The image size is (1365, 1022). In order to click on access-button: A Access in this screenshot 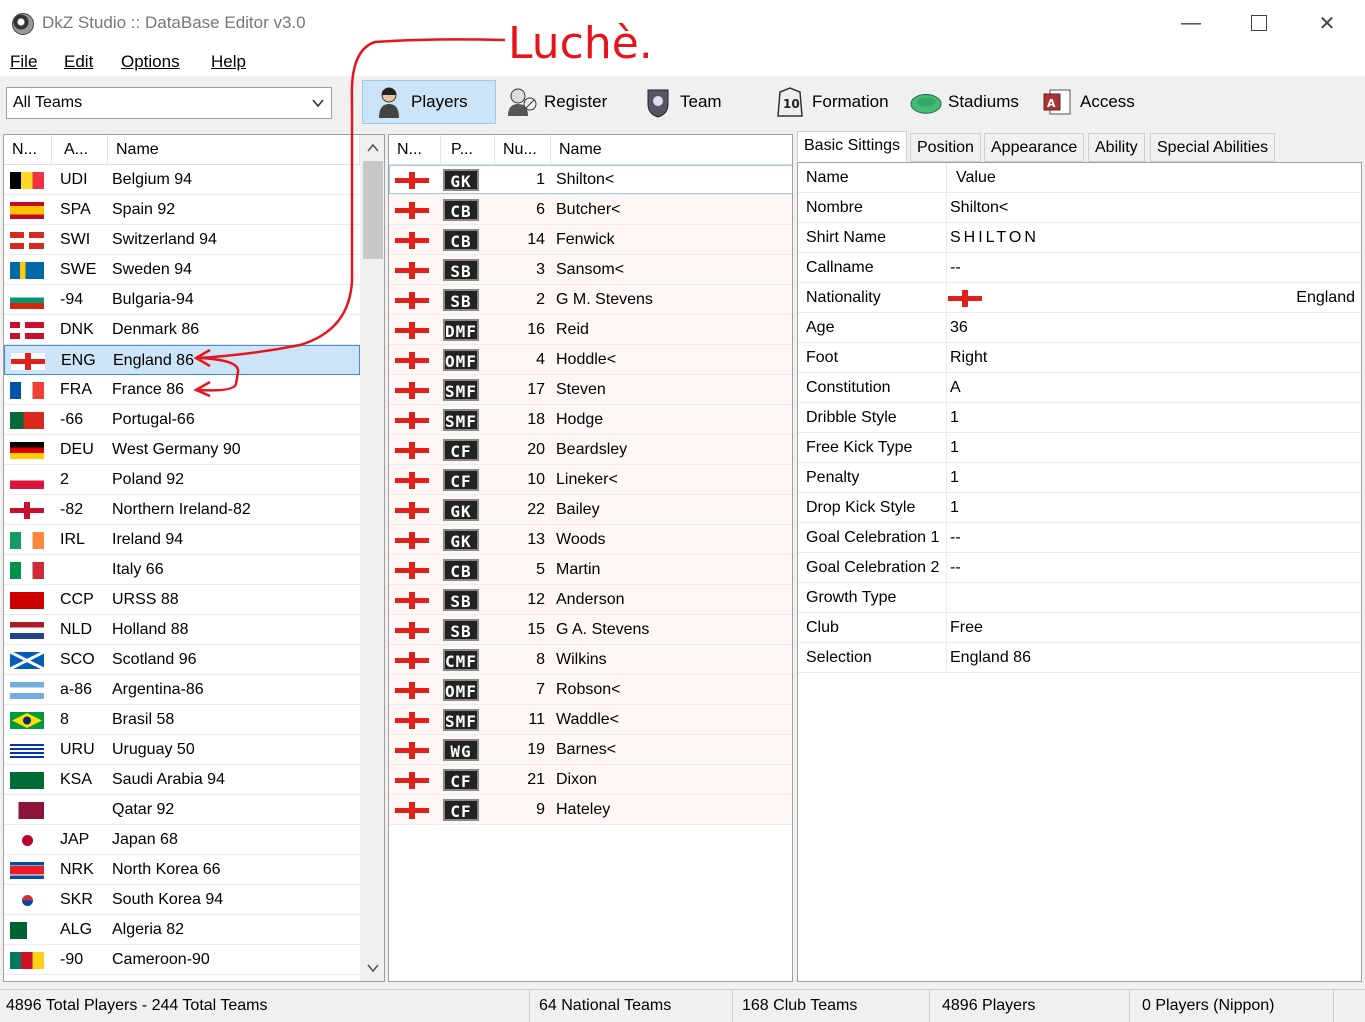, I will do `click(1088, 102)`.